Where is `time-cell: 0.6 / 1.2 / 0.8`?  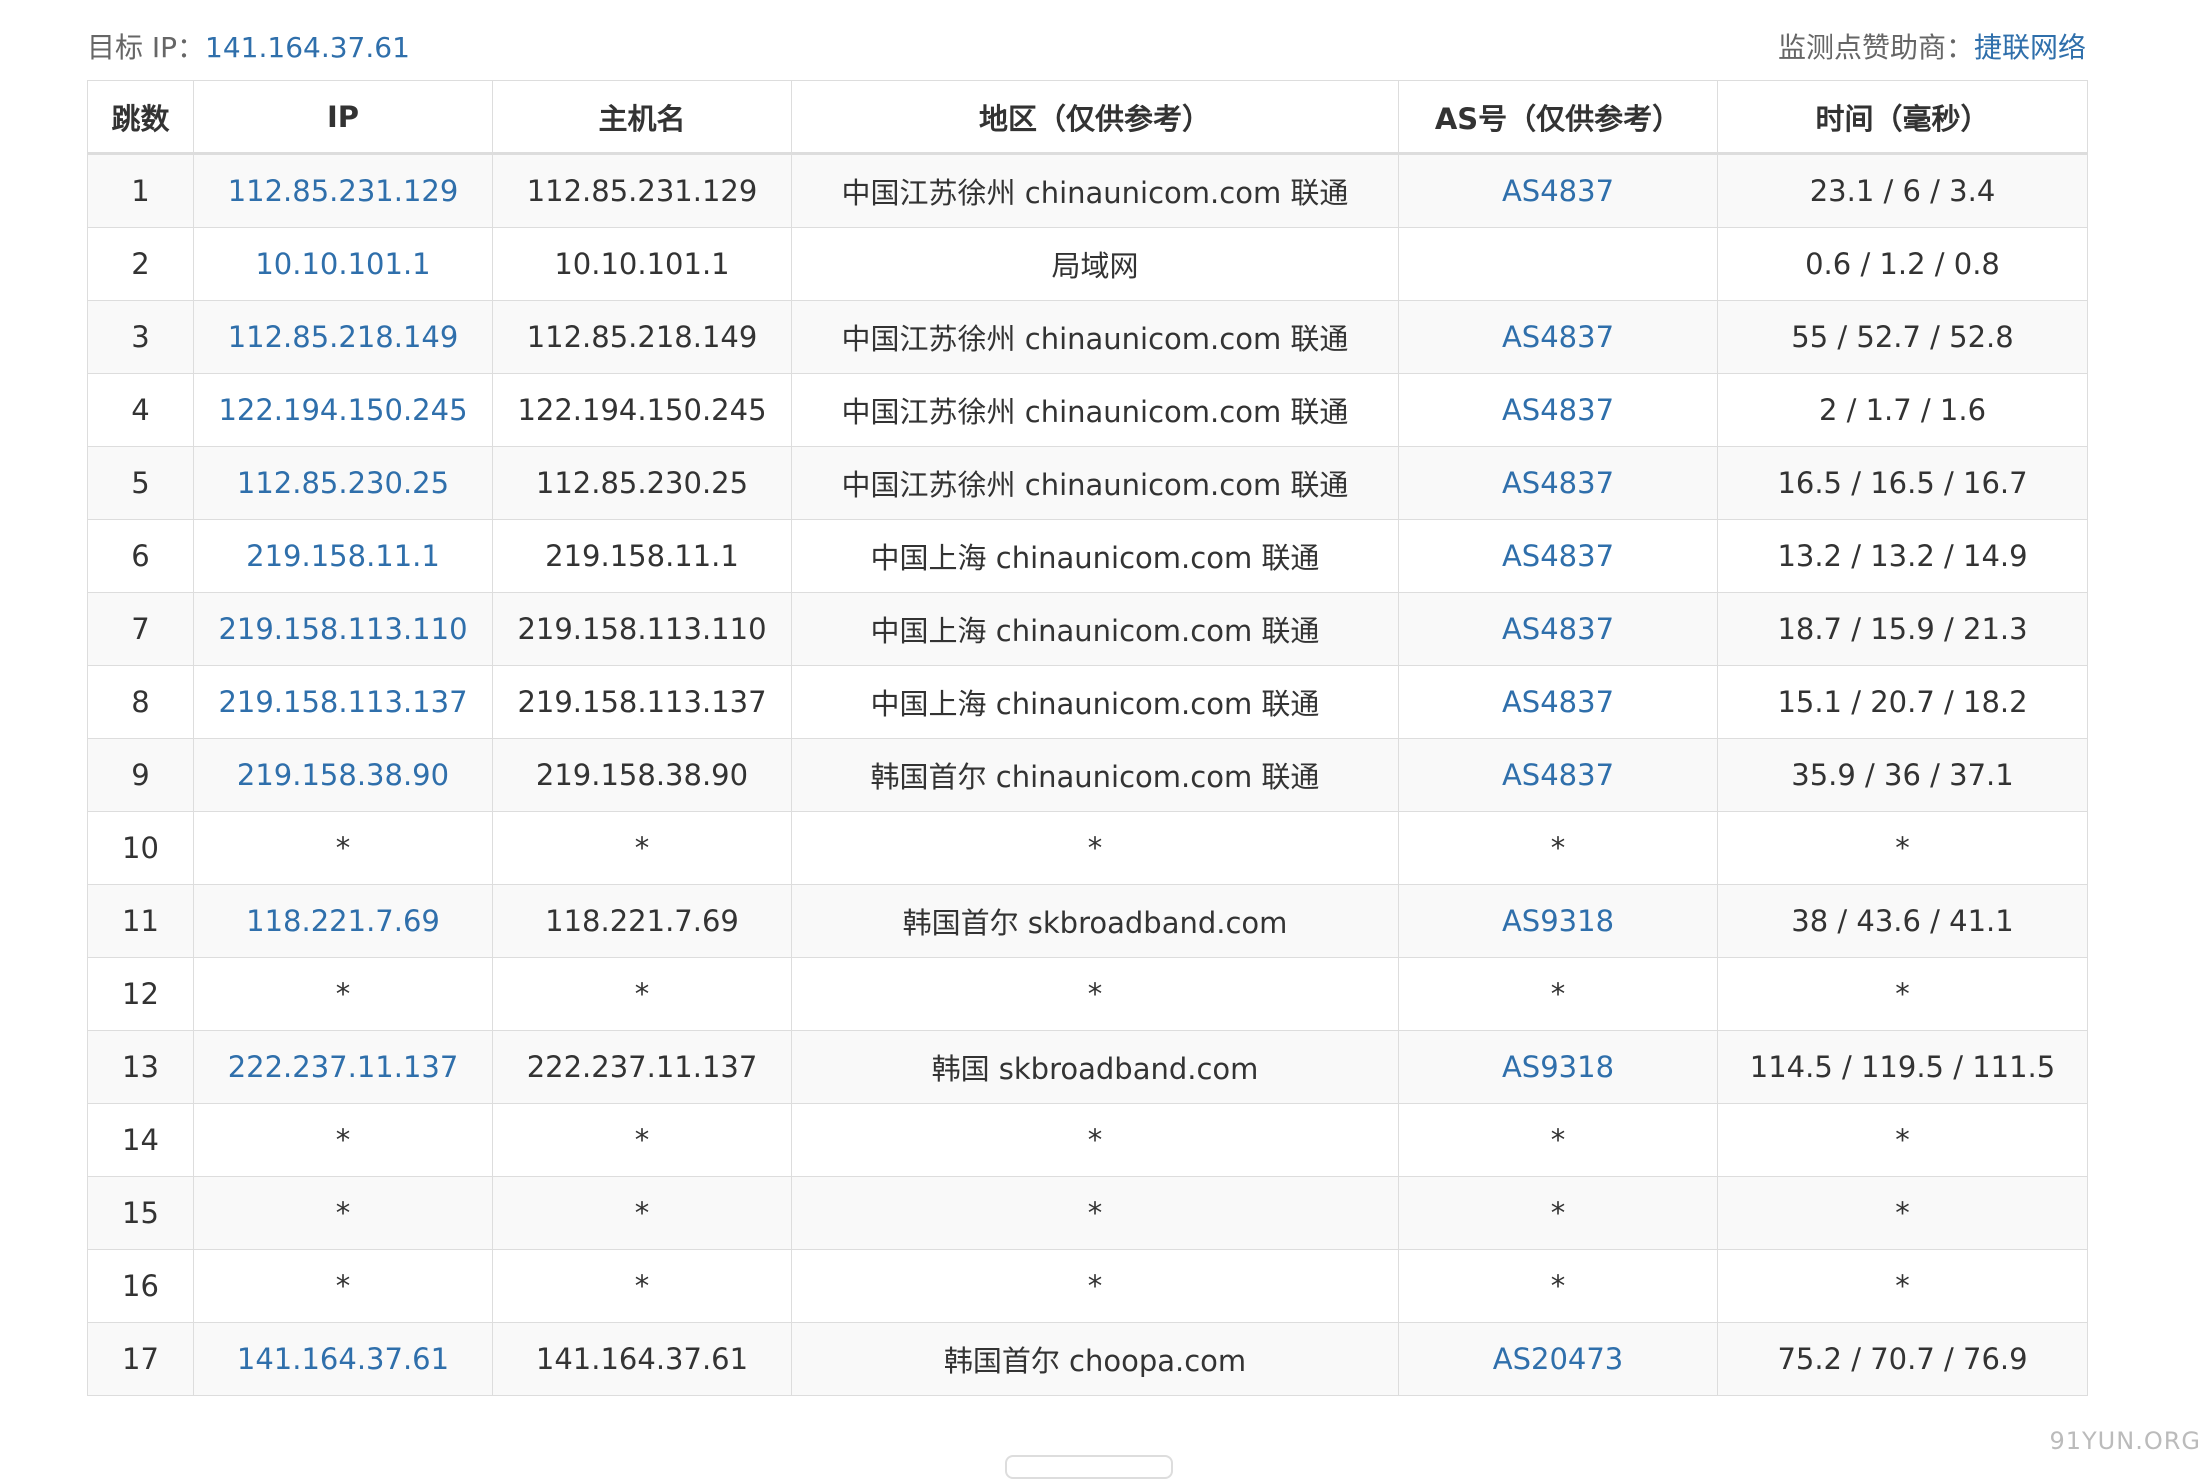 time-cell: 0.6 / 1.2 / 0.8 is located at coordinates (1902, 264).